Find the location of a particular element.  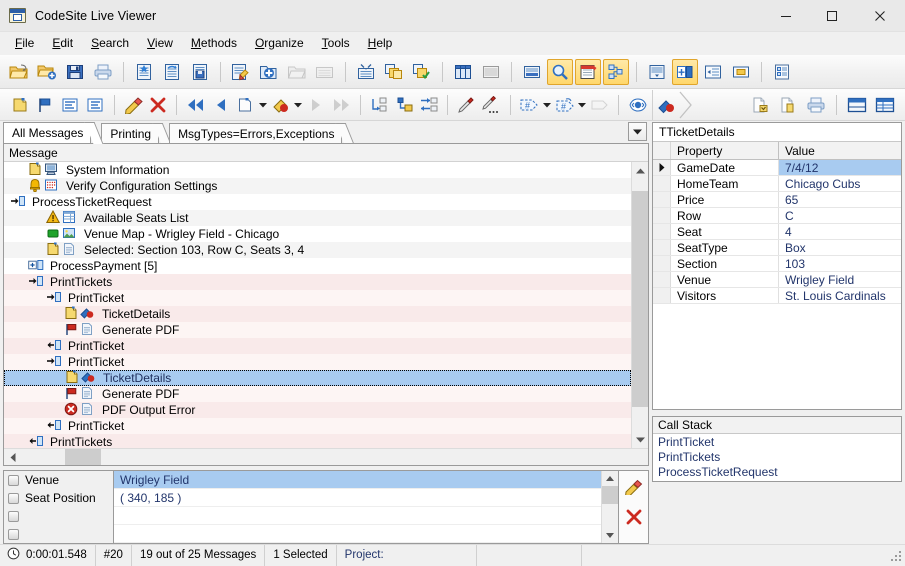

collapse-all-icon is located at coordinates (366, 72).